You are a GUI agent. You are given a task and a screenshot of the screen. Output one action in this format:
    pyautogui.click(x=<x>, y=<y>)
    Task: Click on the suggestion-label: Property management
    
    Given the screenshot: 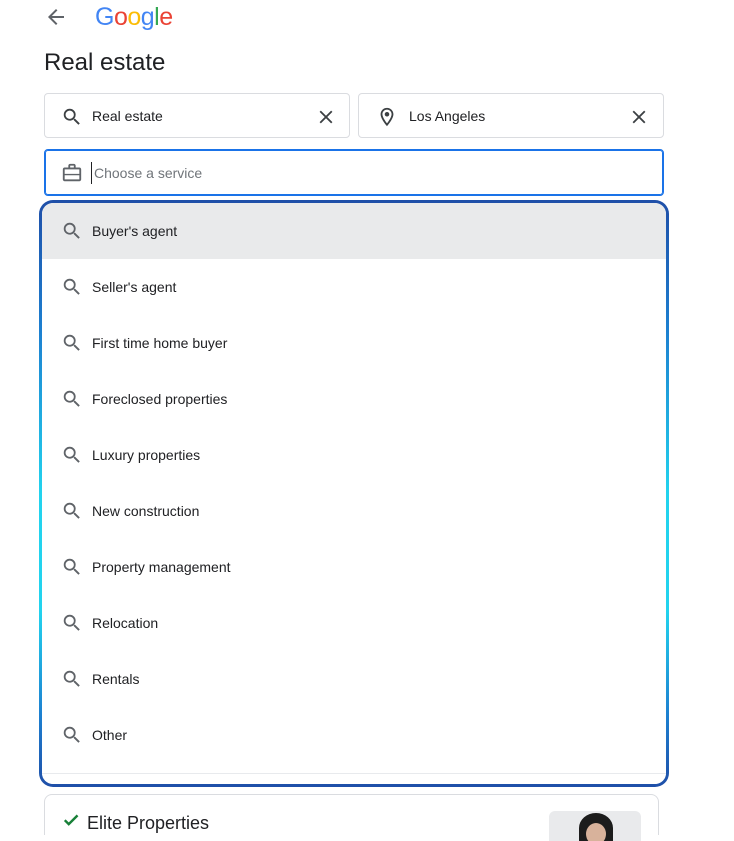 What is the action you would take?
    pyautogui.click(x=161, y=567)
    